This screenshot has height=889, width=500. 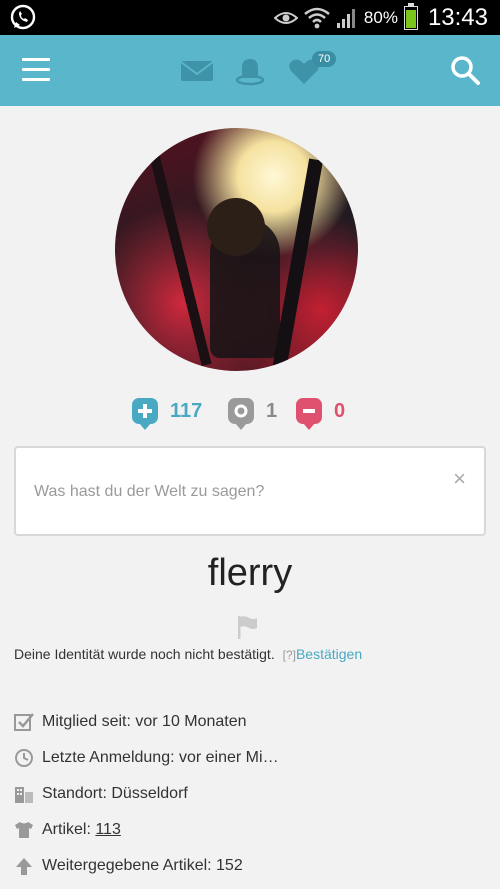 I want to click on profile-avatar, so click(x=236, y=249).